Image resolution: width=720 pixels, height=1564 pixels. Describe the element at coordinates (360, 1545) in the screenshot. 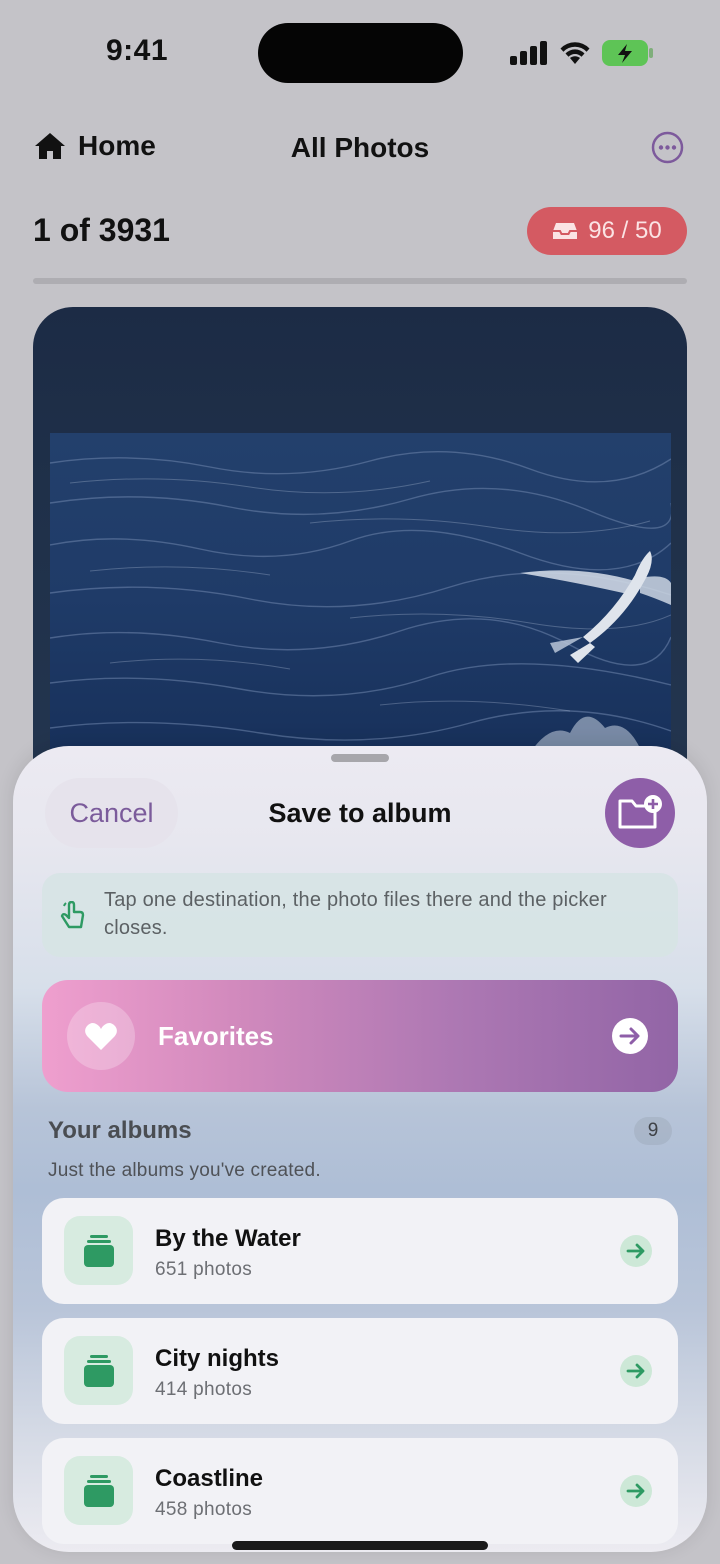

I see `home-indicator` at that location.